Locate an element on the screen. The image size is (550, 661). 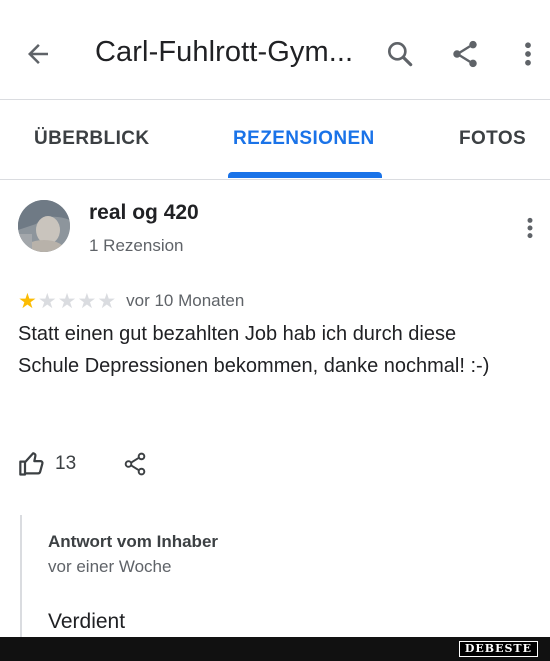
tab-reviews: REZENSIONEN is located at coordinates (304, 139).